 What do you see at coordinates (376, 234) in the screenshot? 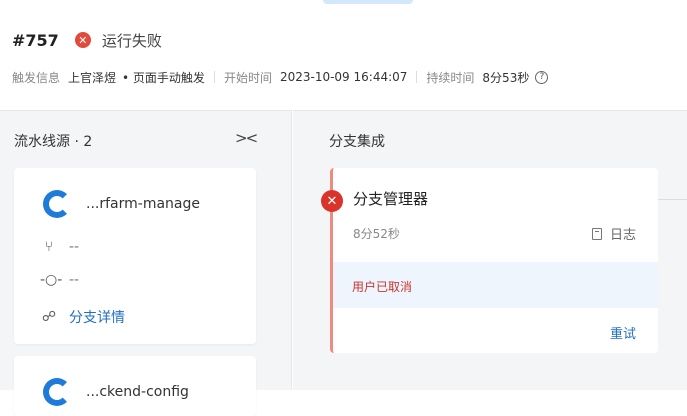
I see `job-duration: 8分52秒` at bounding box center [376, 234].